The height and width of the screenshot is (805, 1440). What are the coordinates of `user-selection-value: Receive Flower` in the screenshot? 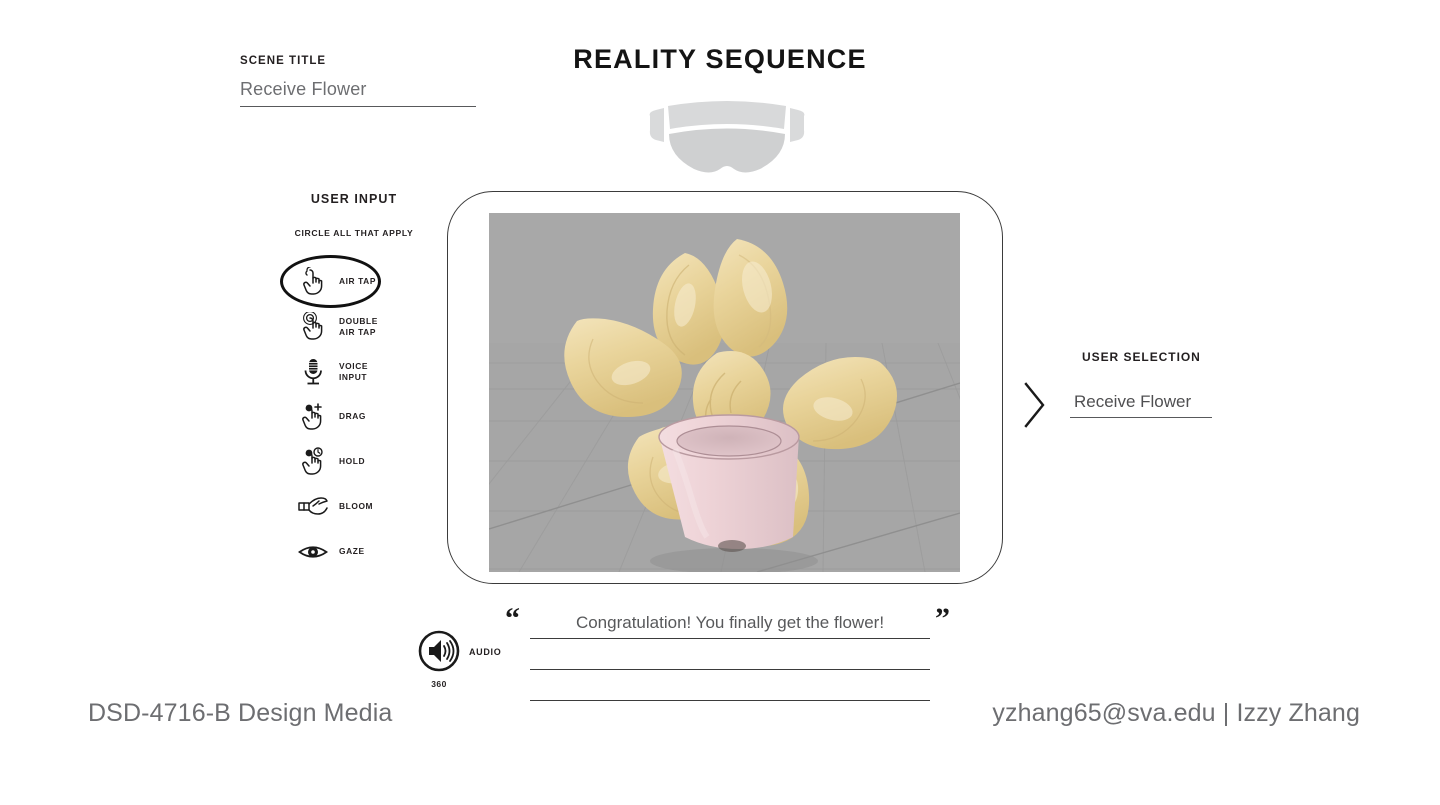 It's located at (1141, 404).